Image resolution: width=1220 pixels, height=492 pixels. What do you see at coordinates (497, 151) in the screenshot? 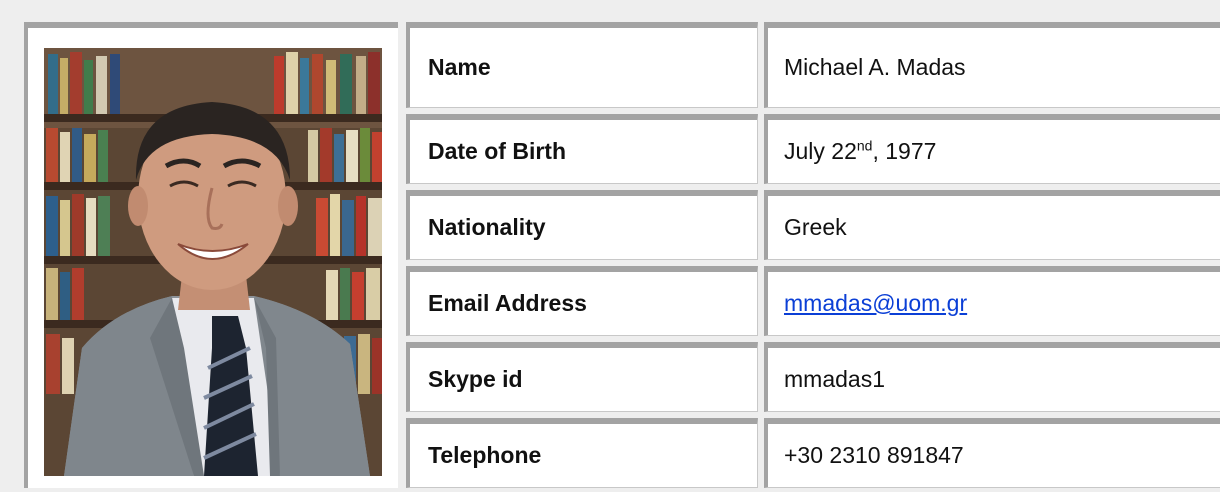
I see `label-date-of-birth-text: Date of Birth` at bounding box center [497, 151].